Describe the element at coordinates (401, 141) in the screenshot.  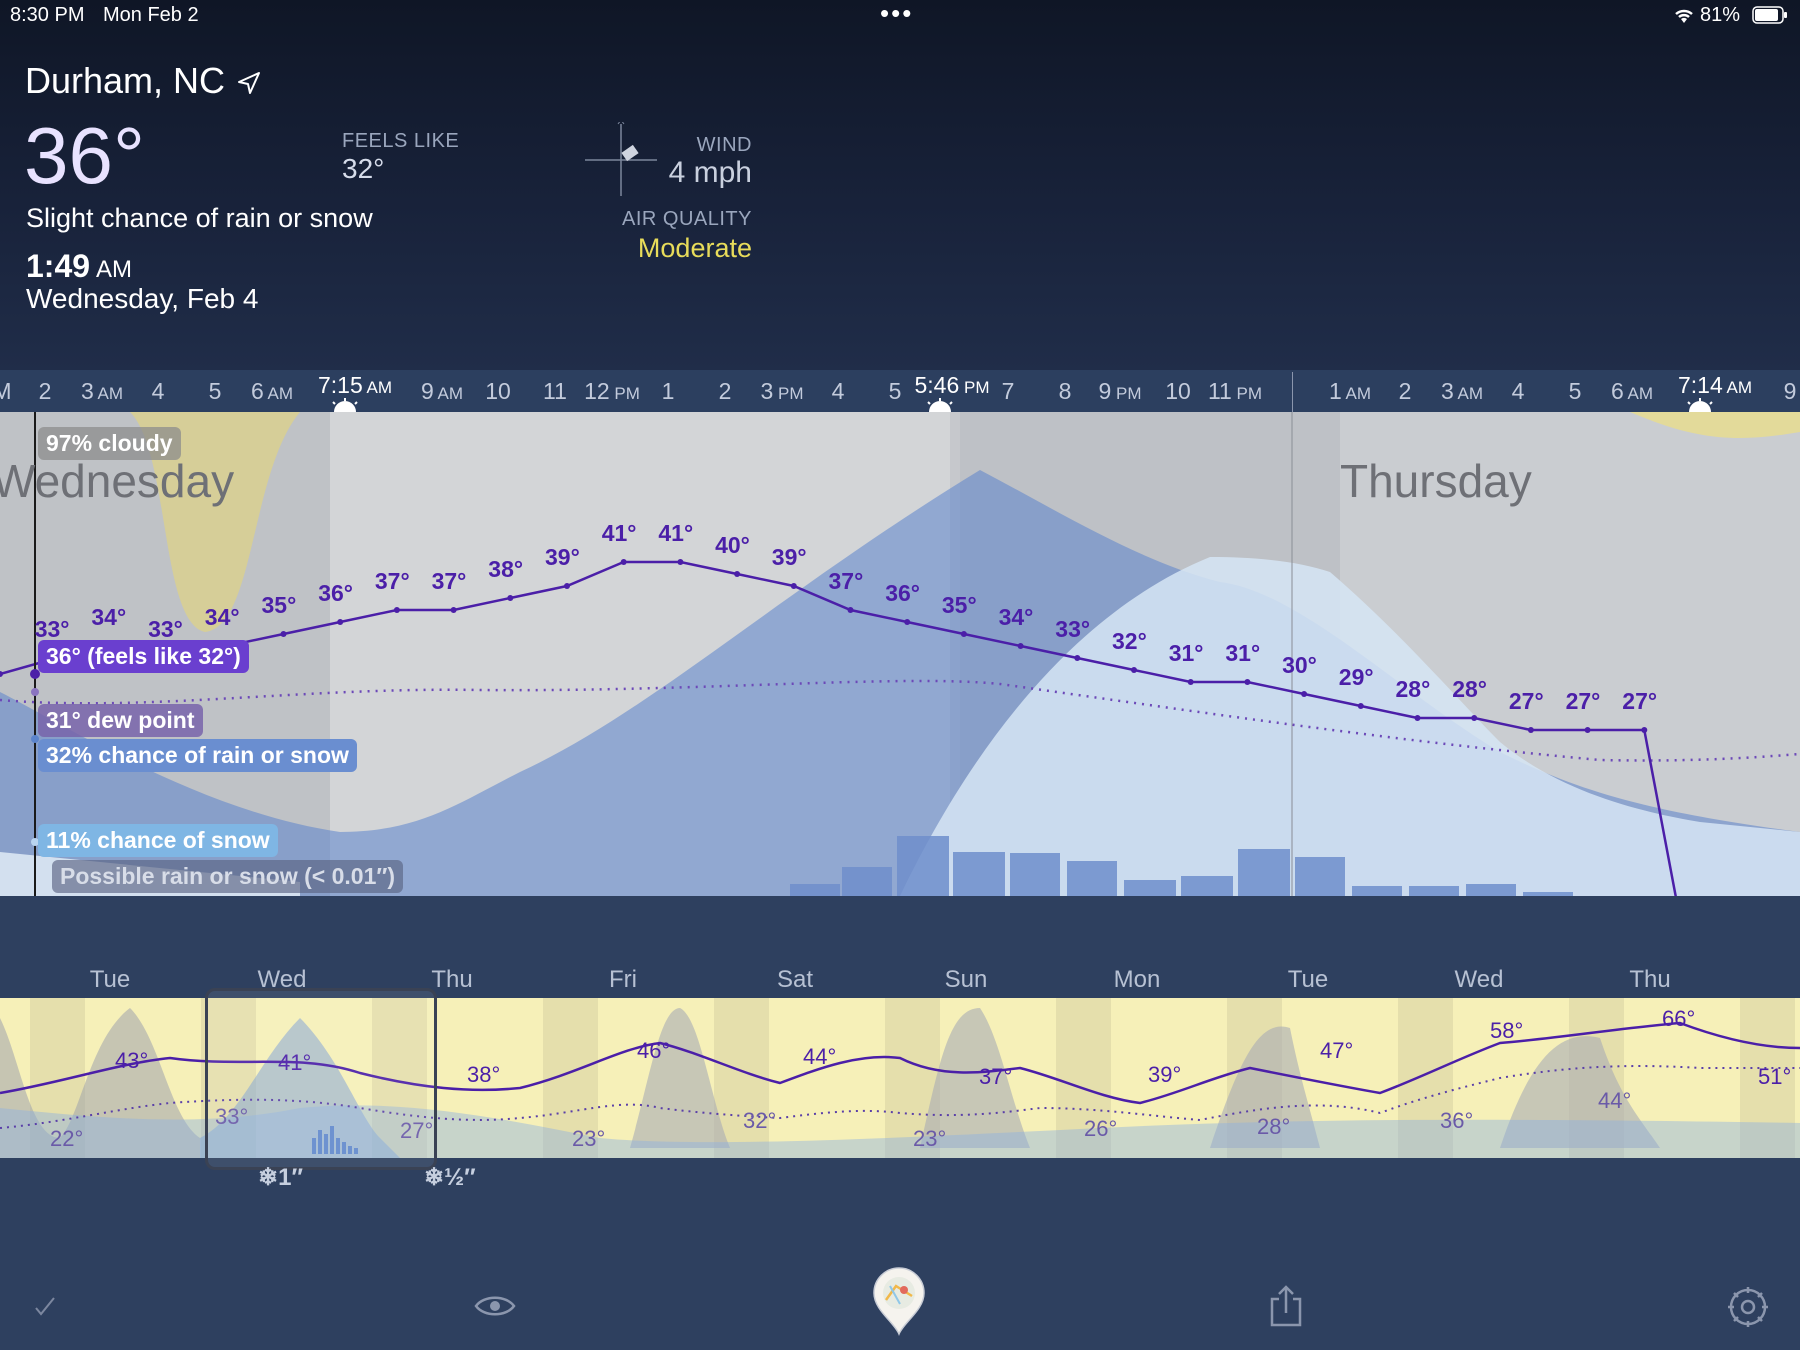
I see `feels-like-label: FEELS LIKE` at that location.